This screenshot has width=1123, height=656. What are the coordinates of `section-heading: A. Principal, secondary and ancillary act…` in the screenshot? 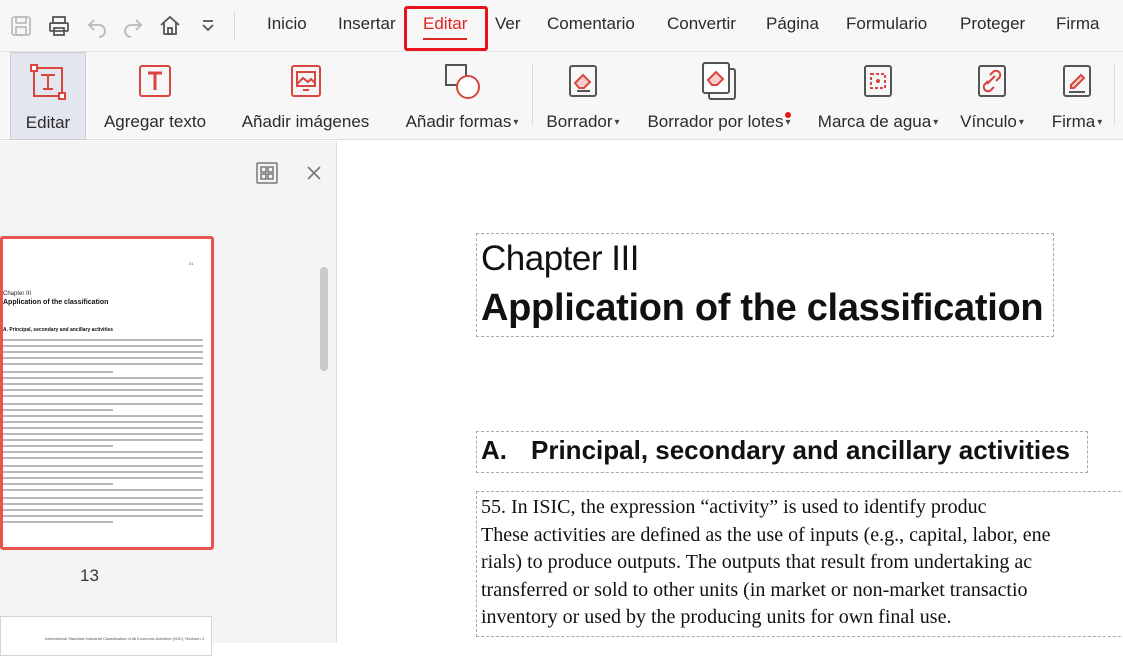 It's located at (775, 450).